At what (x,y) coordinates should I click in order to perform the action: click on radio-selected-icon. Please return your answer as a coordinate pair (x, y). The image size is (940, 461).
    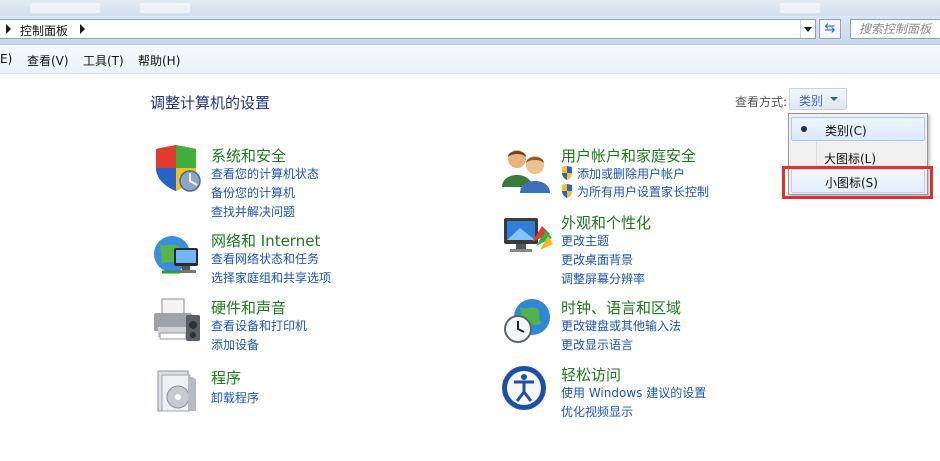
    Looking at the image, I should click on (804, 129).